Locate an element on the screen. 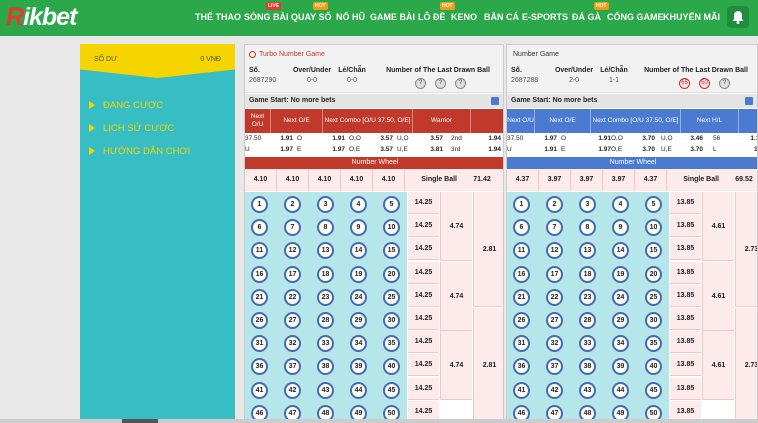 Image resolution: width=758 pixels, height=423 pixels. number-ball: 42 is located at coordinates (554, 390).